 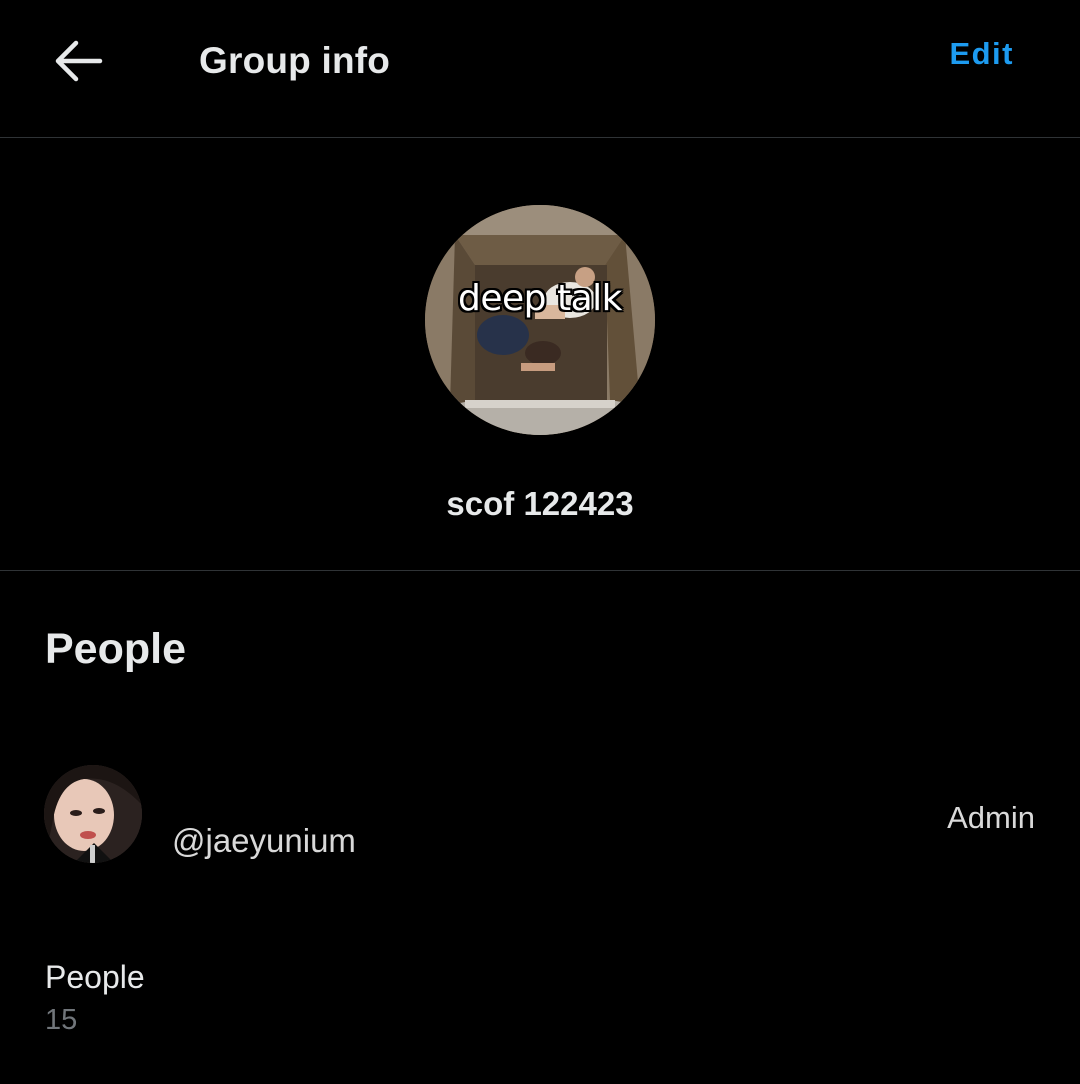 I want to click on member-avatar-image, so click(x=93, y=814).